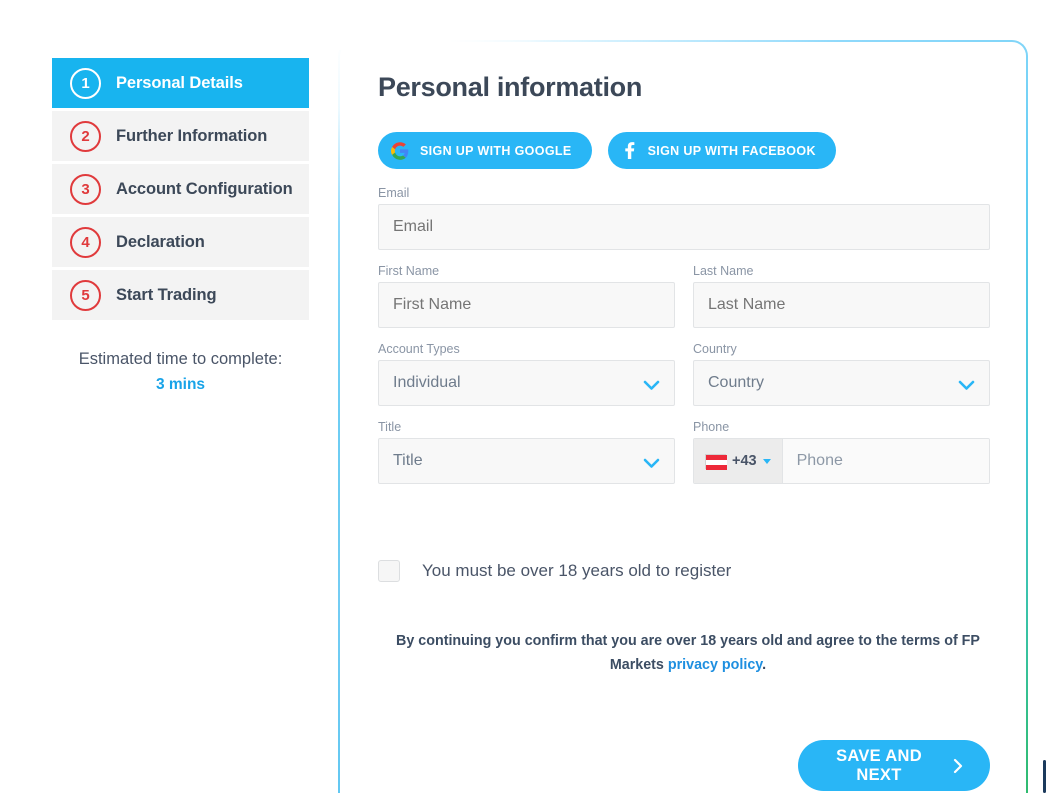  I want to click on chevron-right-icon, so click(958, 766).